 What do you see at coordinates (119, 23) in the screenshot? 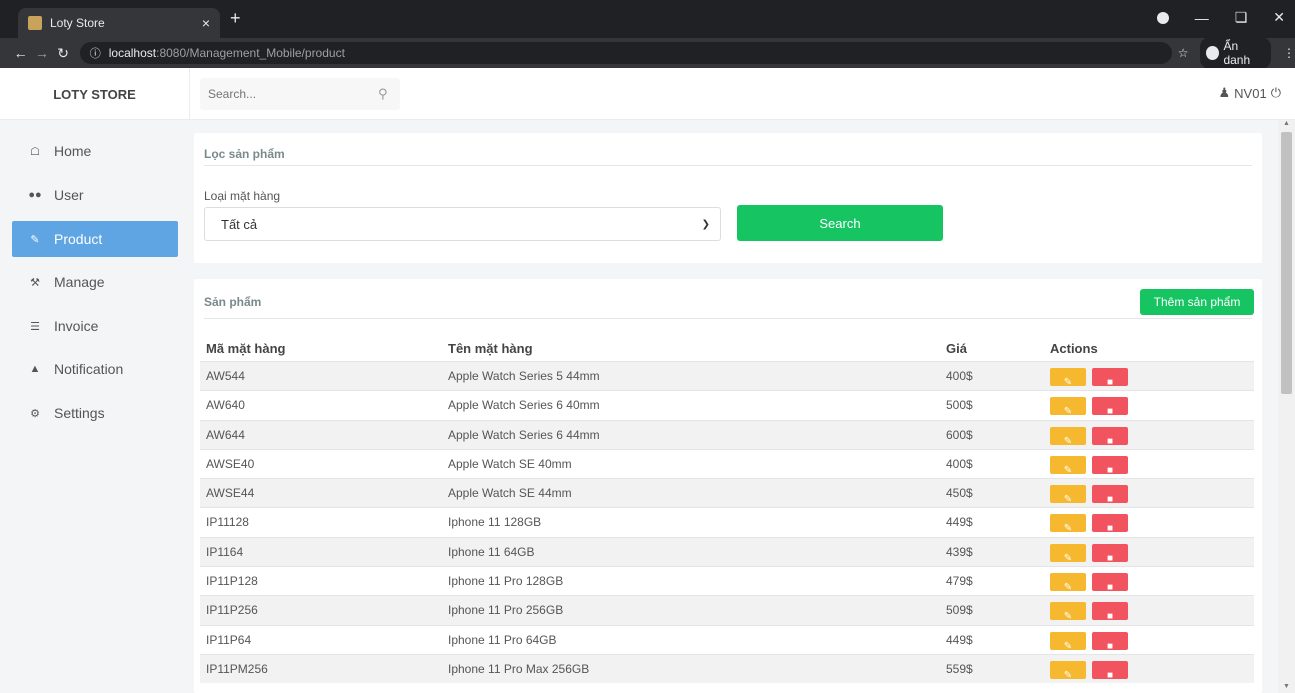
I see `browser-tab: Loty Store ×` at bounding box center [119, 23].